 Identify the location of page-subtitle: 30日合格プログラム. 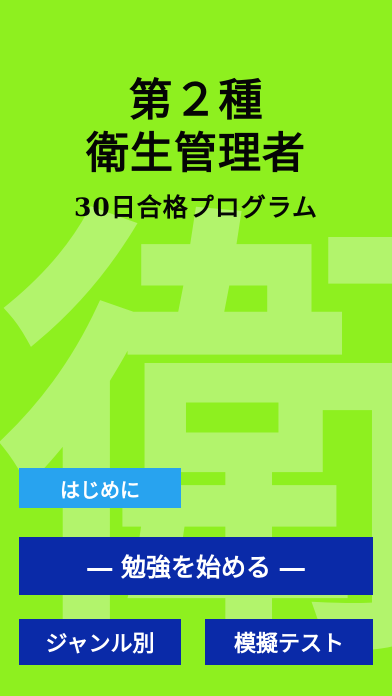
(196, 207).